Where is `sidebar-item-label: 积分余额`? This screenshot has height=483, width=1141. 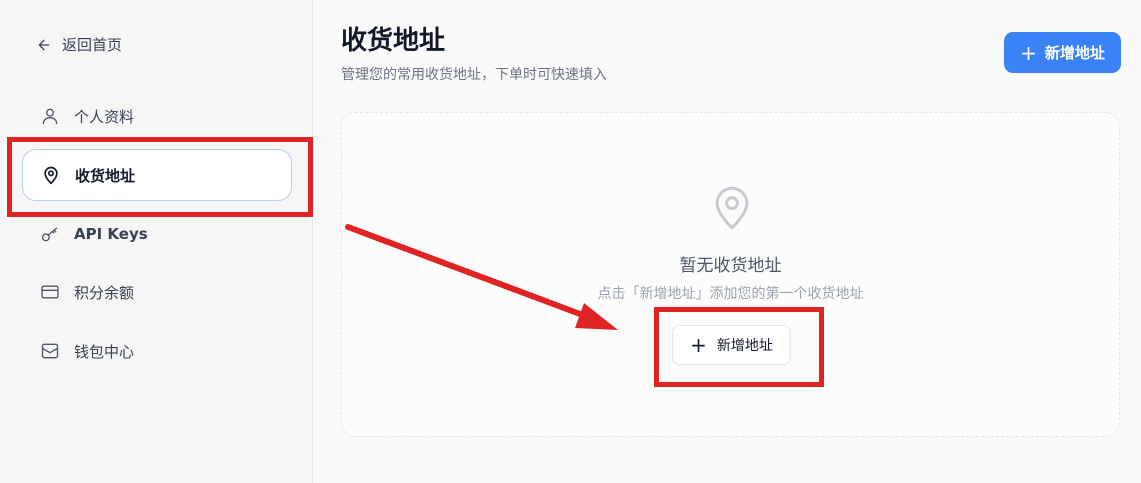 sidebar-item-label: 积分余额 is located at coordinates (104, 292).